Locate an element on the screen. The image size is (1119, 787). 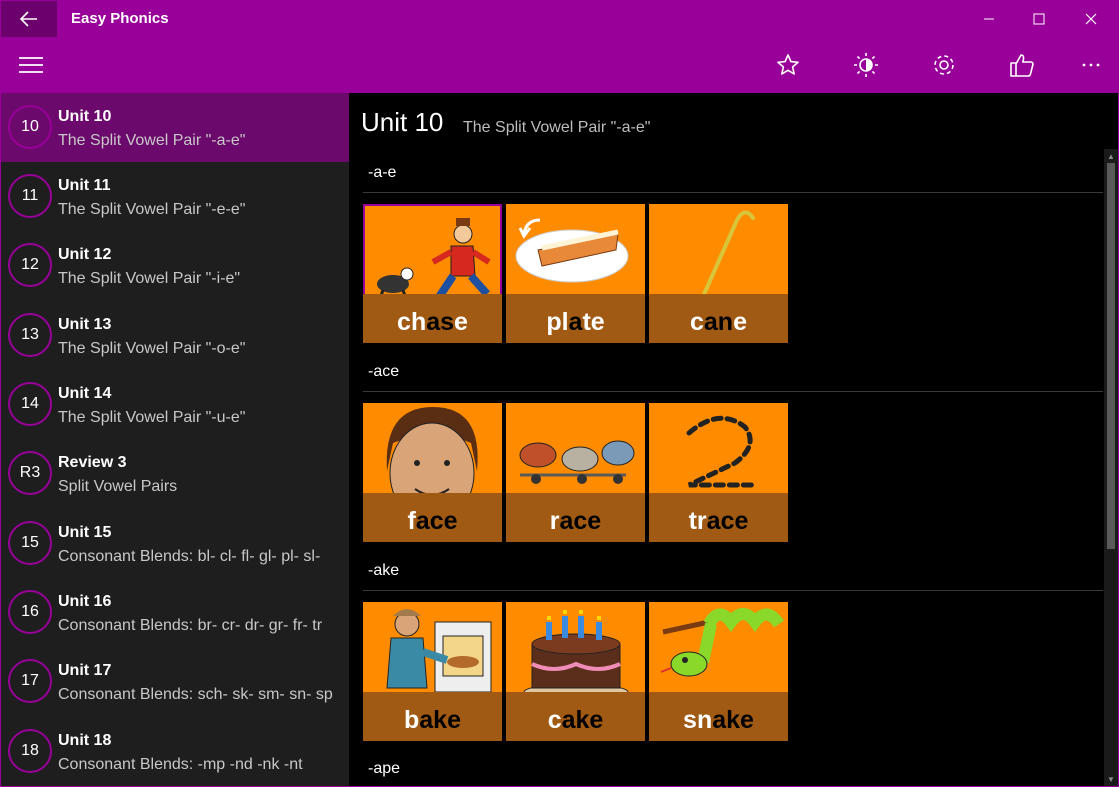
word-tile-cane: cane is located at coordinates (718, 273).